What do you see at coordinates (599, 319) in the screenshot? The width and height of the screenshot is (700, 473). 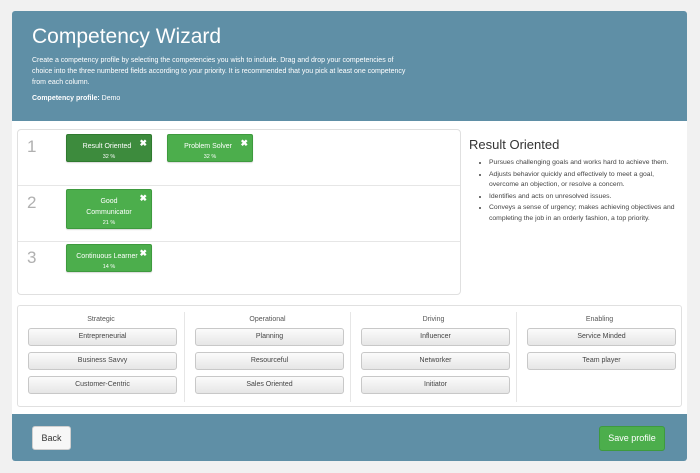 I see `column-heading: Enabling` at bounding box center [599, 319].